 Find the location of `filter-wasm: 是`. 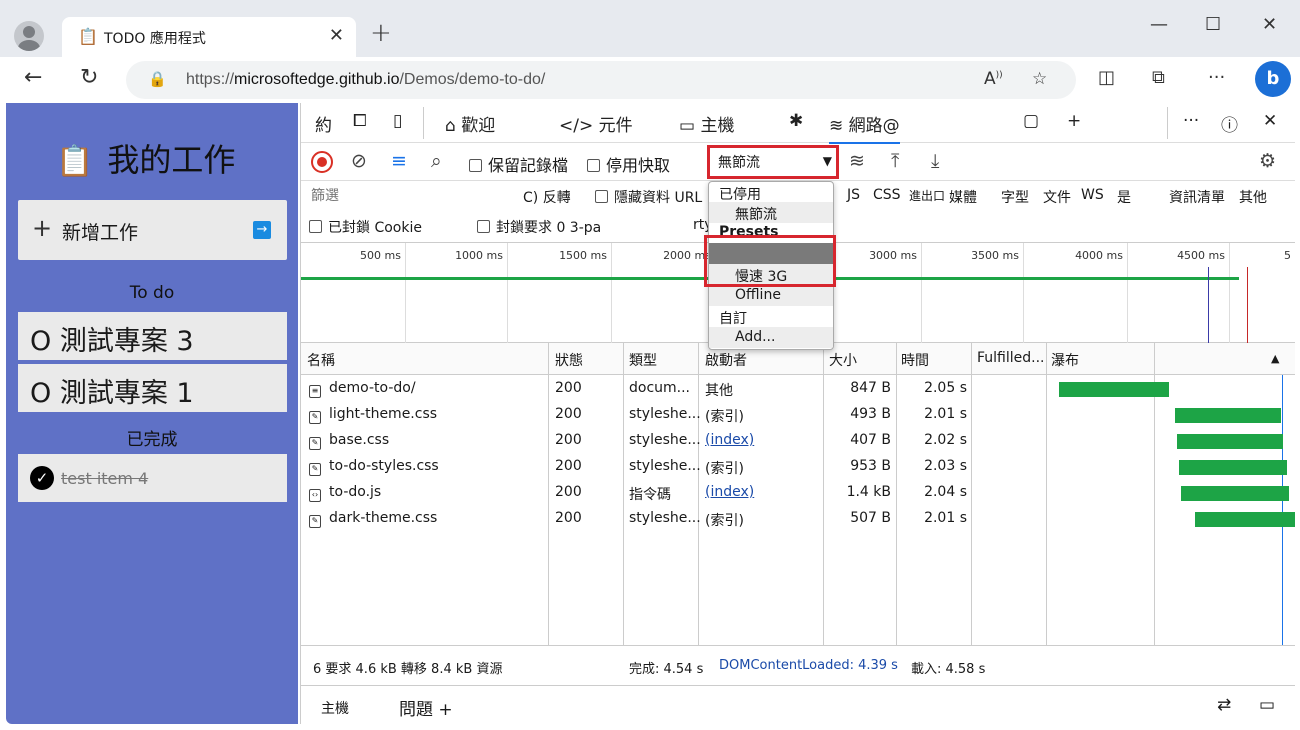

filter-wasm: 是 is located at coordinates (1124, 197).